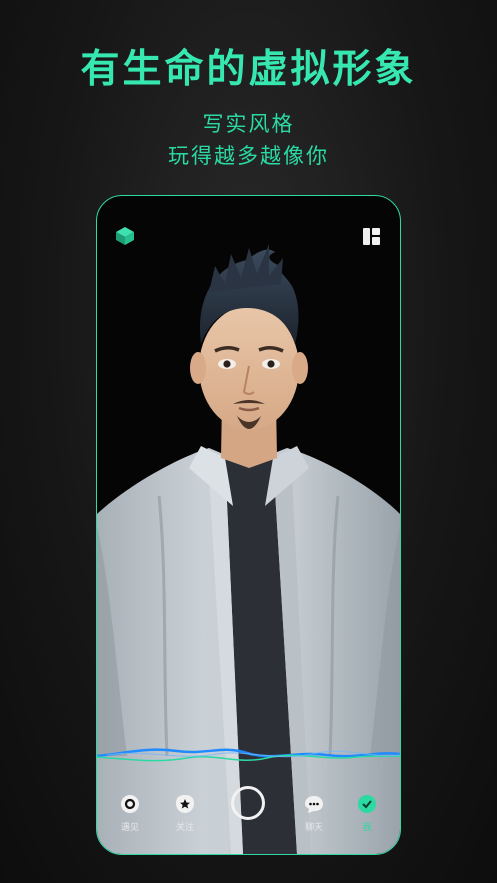  Describe the element at coordinates (314, 804) in the screenshot. I see `chat-bubble-icon` at that location.